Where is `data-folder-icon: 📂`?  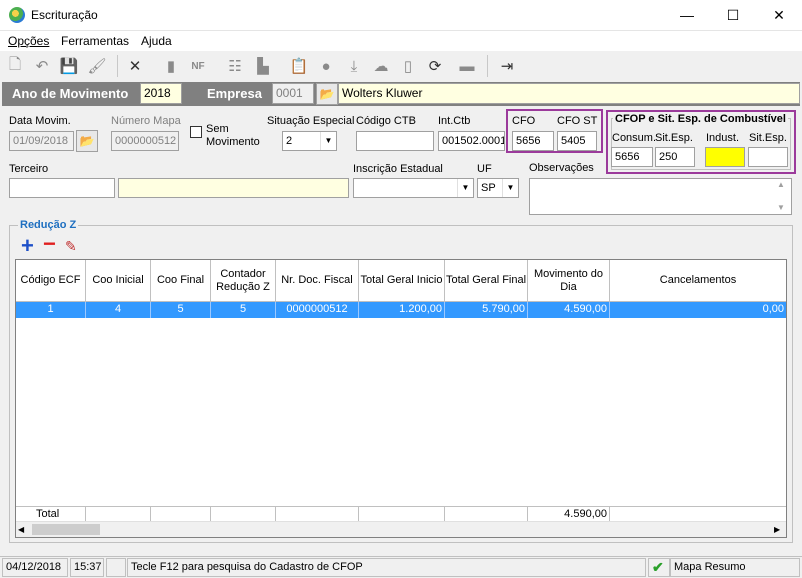 data-folder-icon: 📂 is located at coordinates (87, 141).